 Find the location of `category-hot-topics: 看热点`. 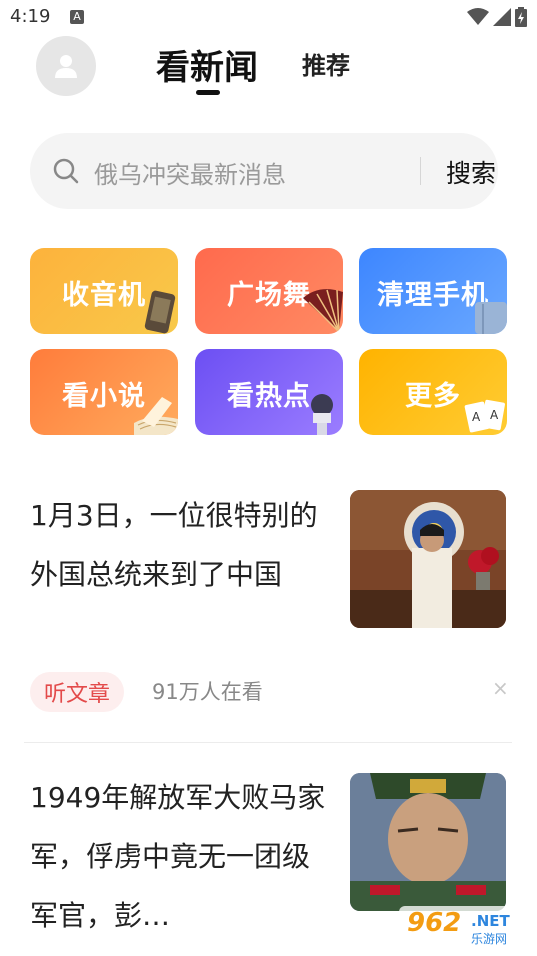

category-hot-topics: 看热点 is located at coordinates (269, 392).